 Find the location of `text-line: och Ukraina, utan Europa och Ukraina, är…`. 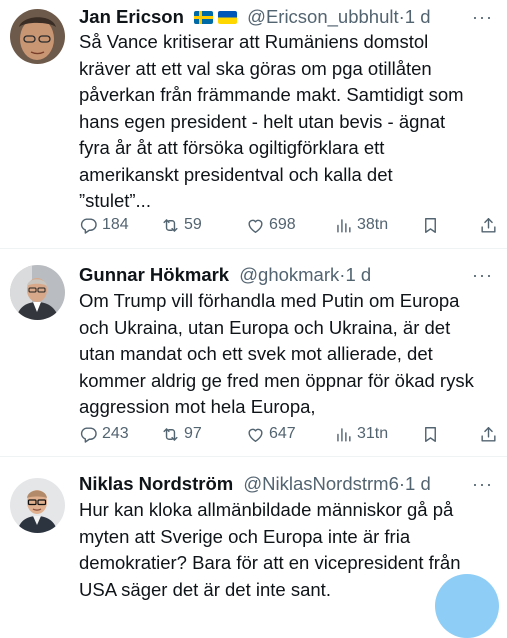

text-line: och Ukraina, utan Europa och Ukraina, är… is located at coordinates (265, 327).